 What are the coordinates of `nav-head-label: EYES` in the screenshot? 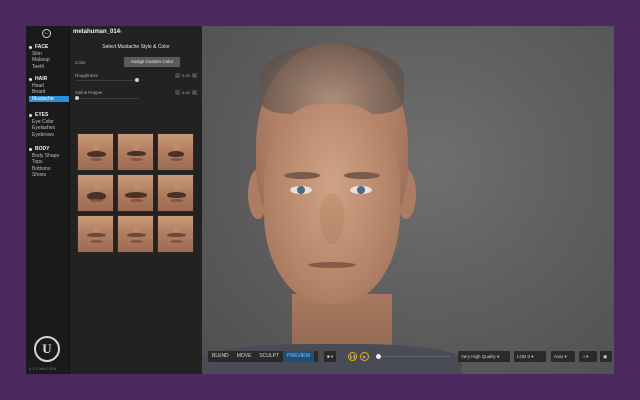 It's located at (42, 115).